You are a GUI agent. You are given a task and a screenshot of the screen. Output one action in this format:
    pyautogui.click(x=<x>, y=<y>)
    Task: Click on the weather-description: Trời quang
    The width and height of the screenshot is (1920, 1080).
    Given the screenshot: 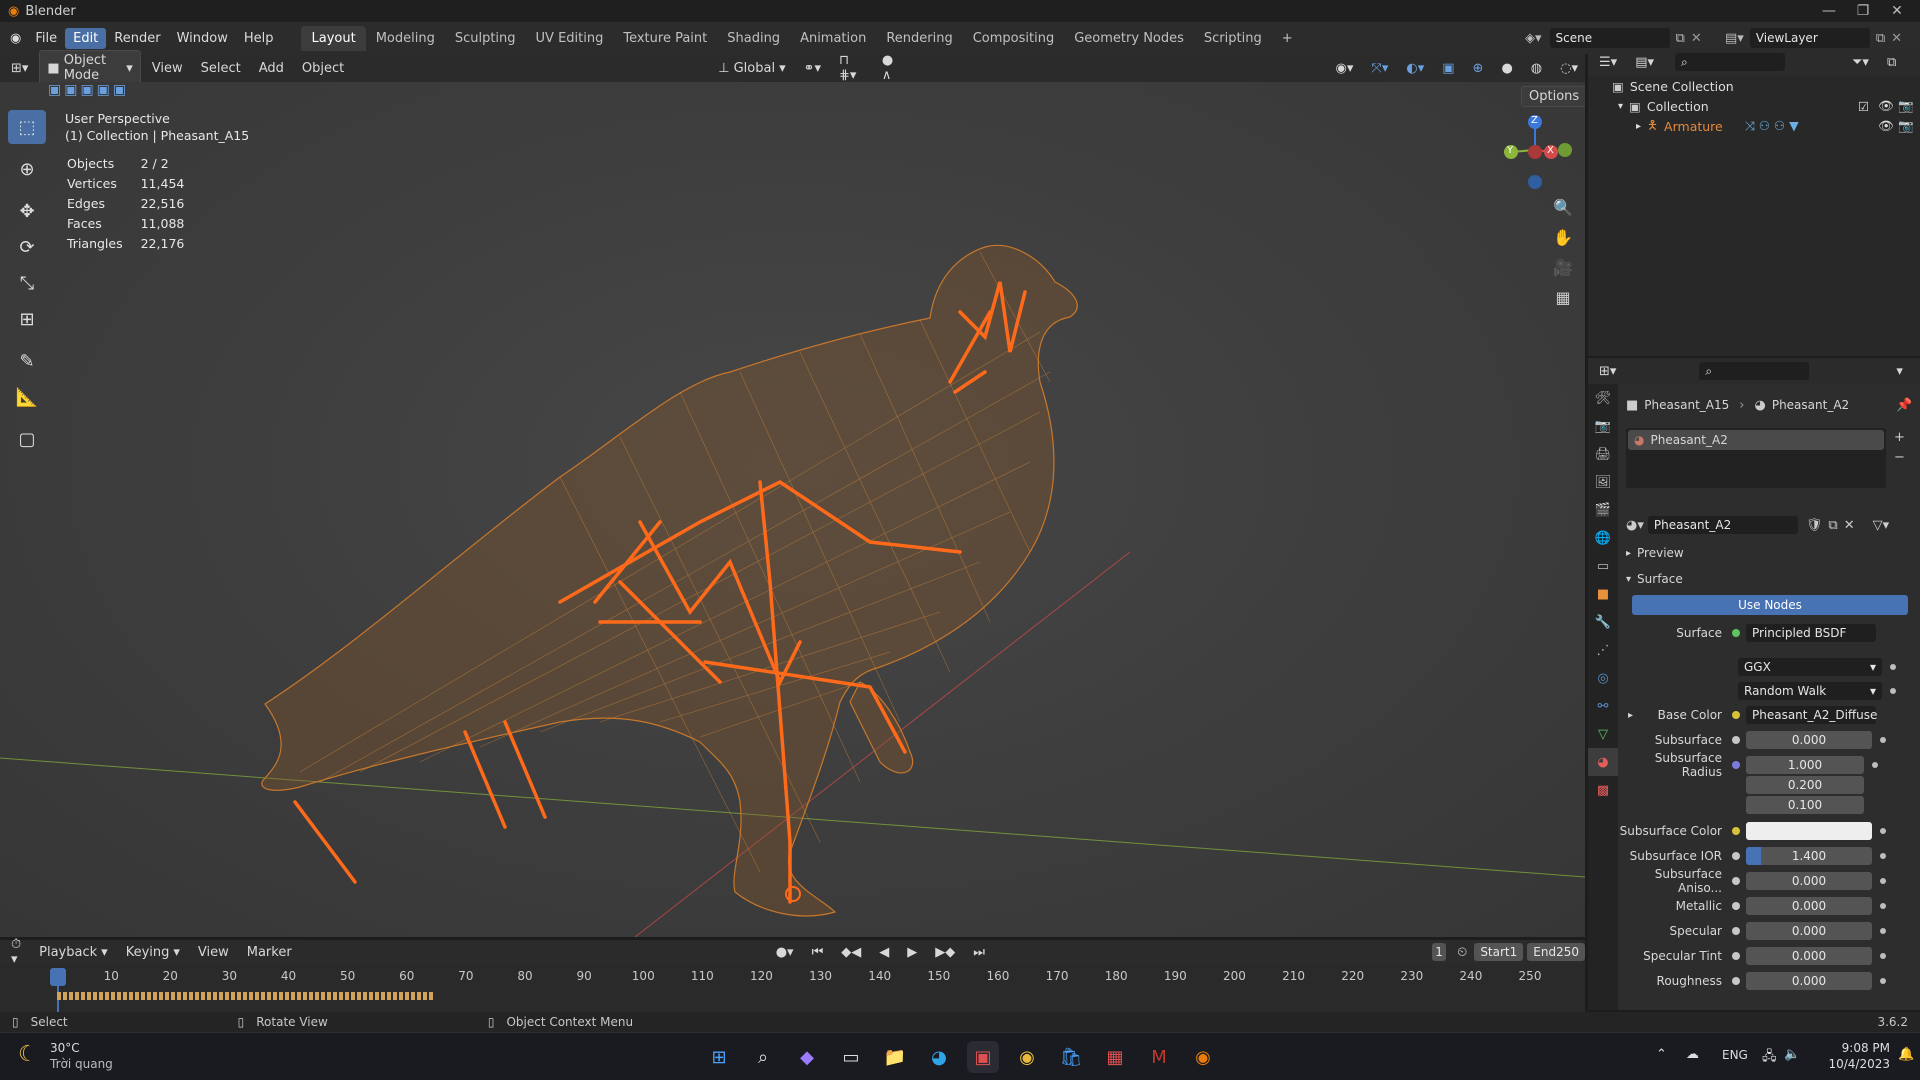 What is the action you would take?
    pyautogui.click(x=81, y=1064)
    